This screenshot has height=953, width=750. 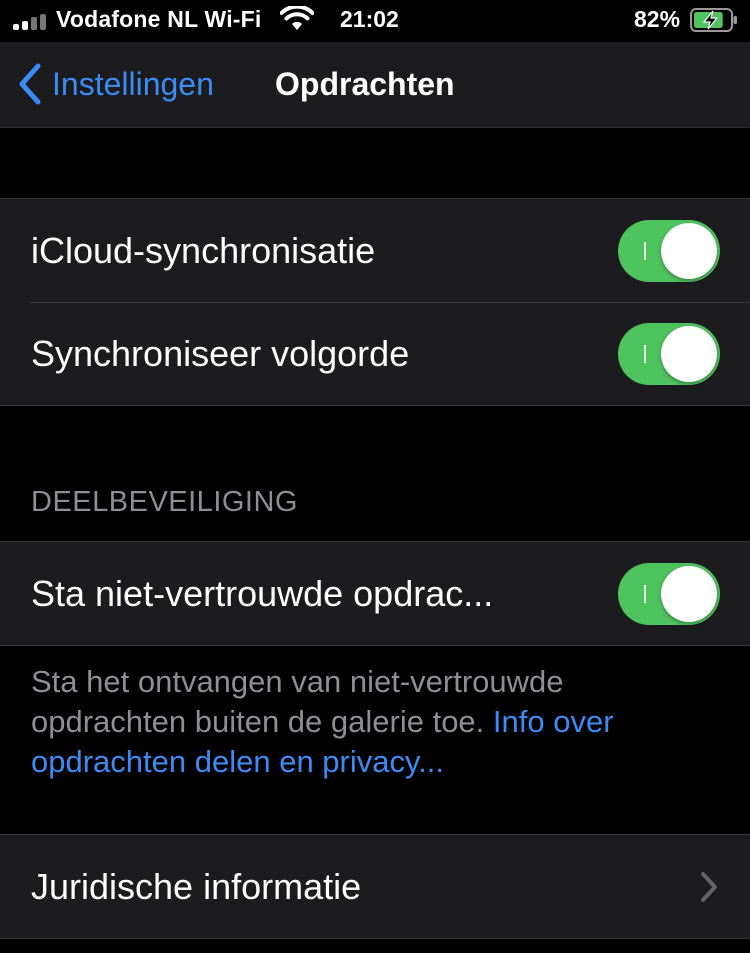 What do you see at coordinates (669, 594) in the screenshot?
I see `untrusted-shortcuts-toggle` at bounding box center [669, 594].